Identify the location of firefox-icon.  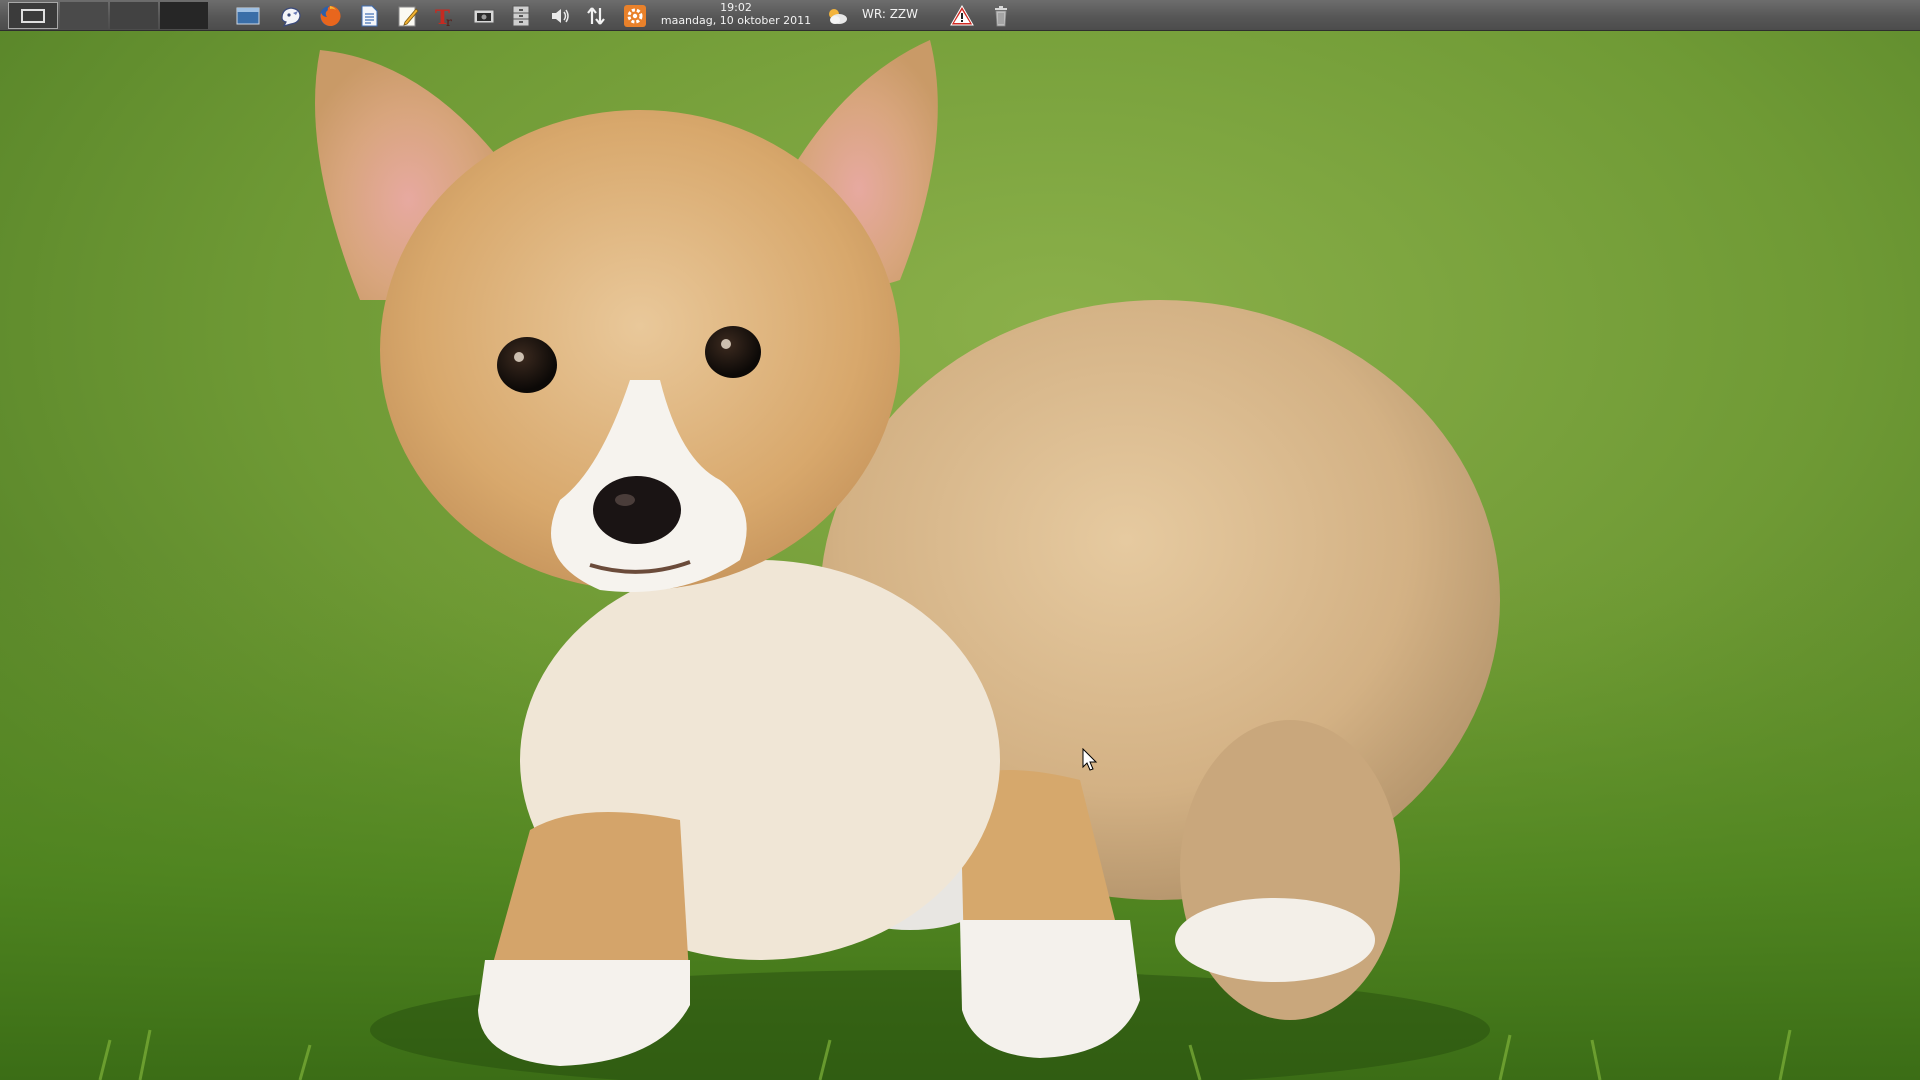
(330, 16).